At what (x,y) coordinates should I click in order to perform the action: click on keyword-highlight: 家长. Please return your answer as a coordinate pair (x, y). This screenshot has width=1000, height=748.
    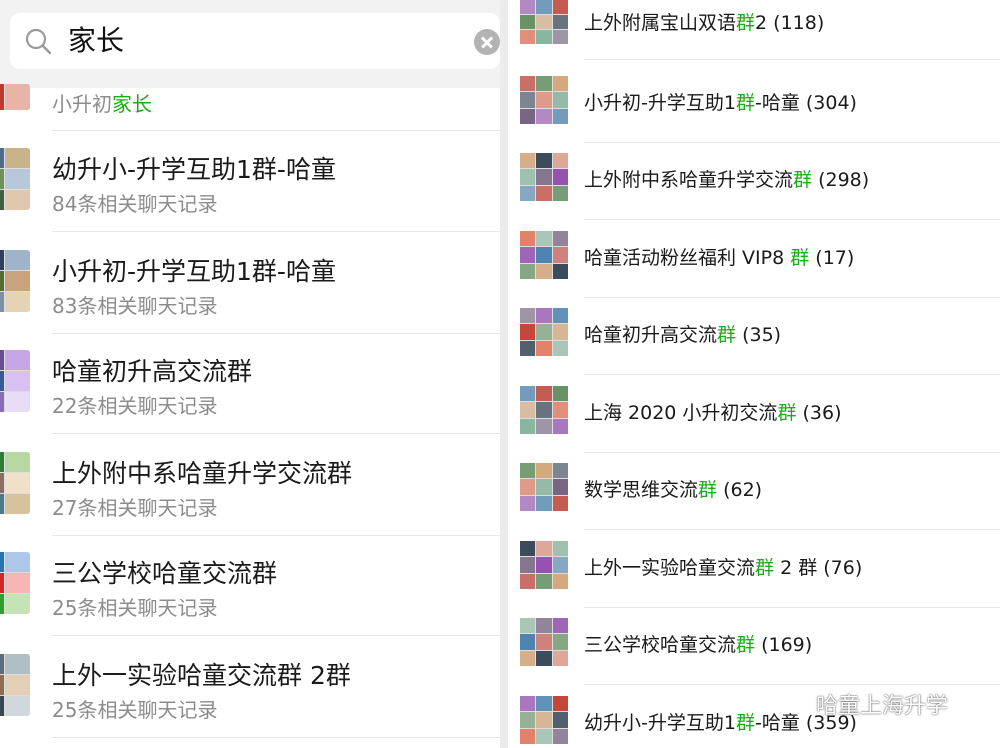
    Looking at the image, I should click on (132, 104).